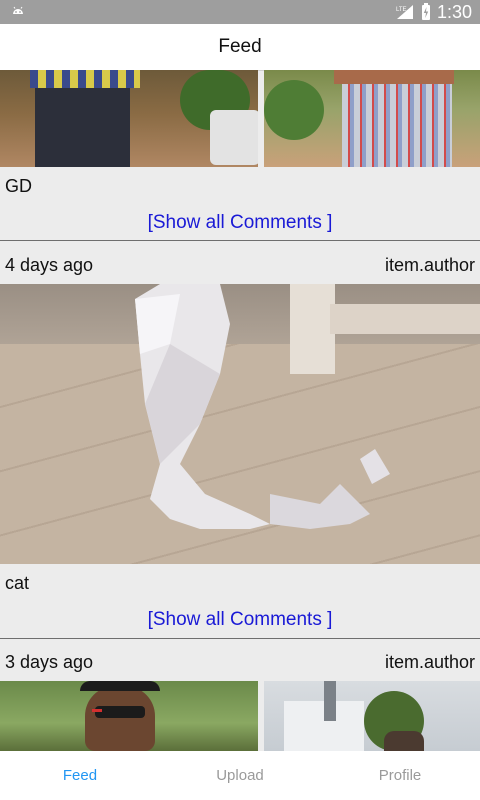  What do you see at coordinates (49, 661) in the screenshot?
I see `post-time-ago: 3 days ago` at bounding box center [49, 661].